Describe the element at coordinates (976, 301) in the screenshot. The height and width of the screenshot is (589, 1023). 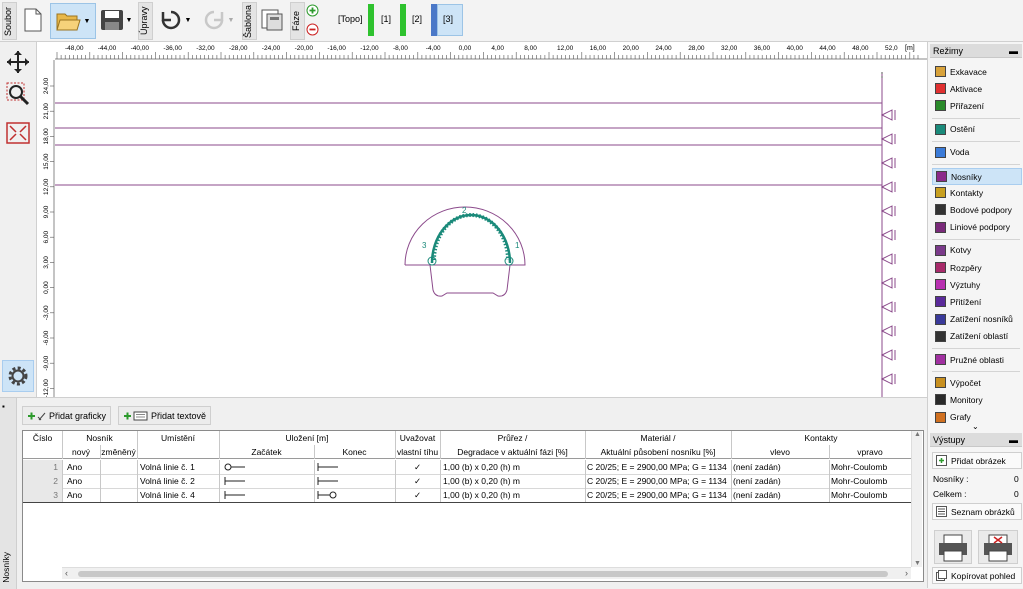
I see `mode-surcharge: Přitížení` at that location.